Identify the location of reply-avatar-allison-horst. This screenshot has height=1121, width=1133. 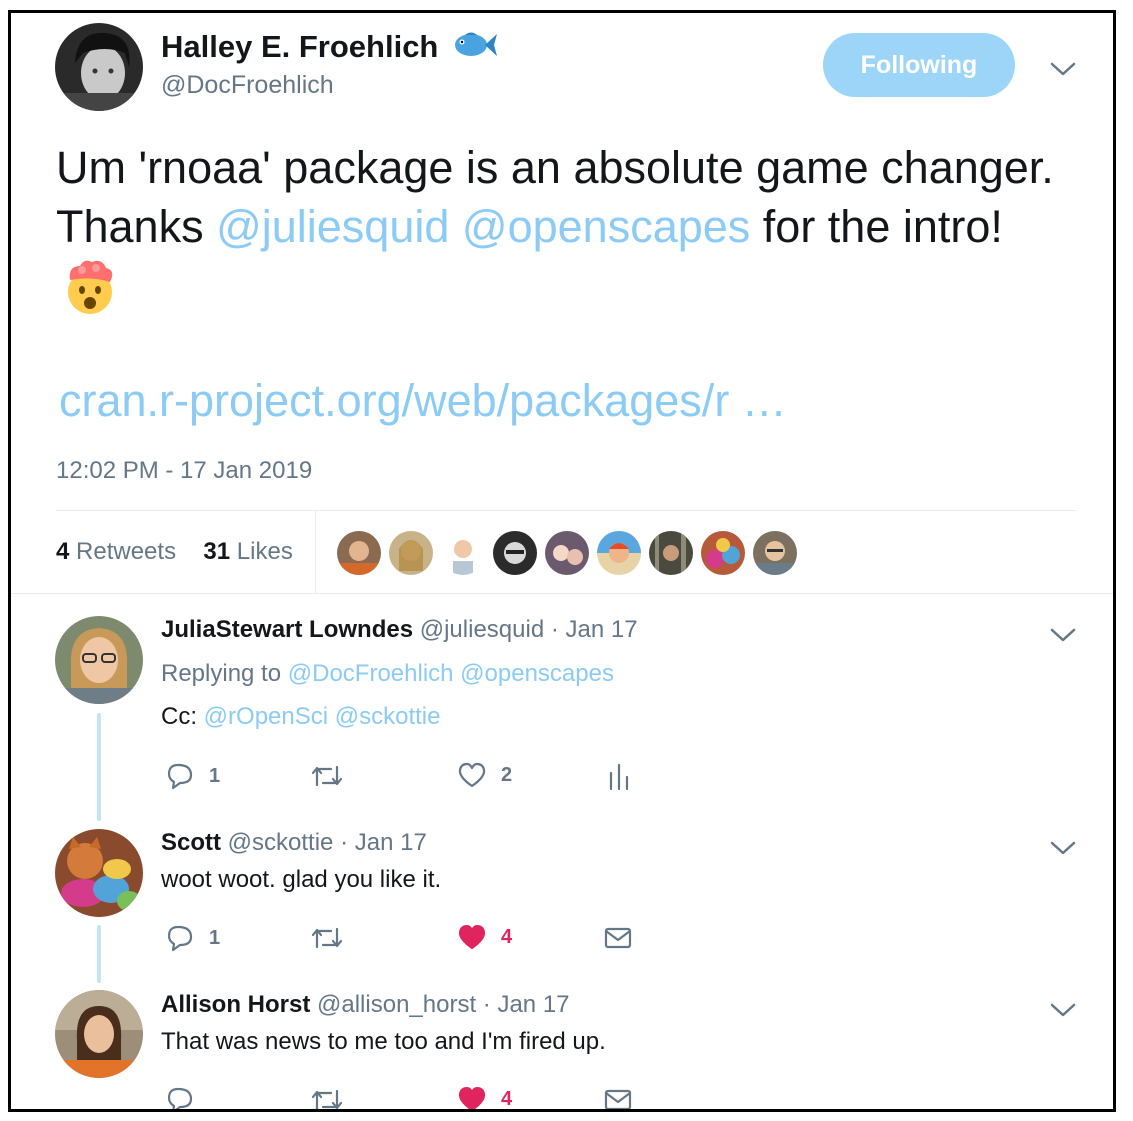
(99, 1034).